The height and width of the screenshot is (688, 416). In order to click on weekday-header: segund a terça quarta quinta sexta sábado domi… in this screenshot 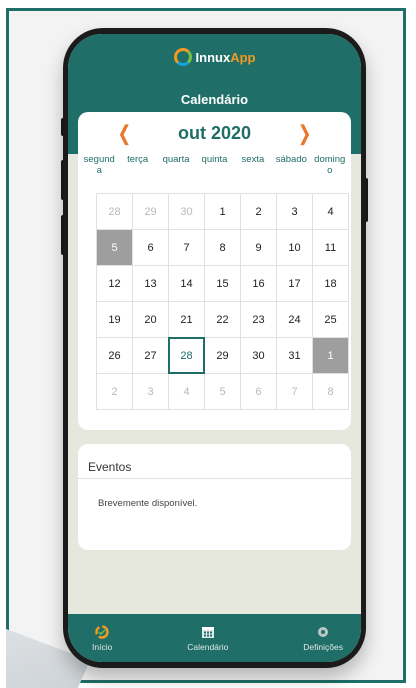, I will do `click(214, 165)`.